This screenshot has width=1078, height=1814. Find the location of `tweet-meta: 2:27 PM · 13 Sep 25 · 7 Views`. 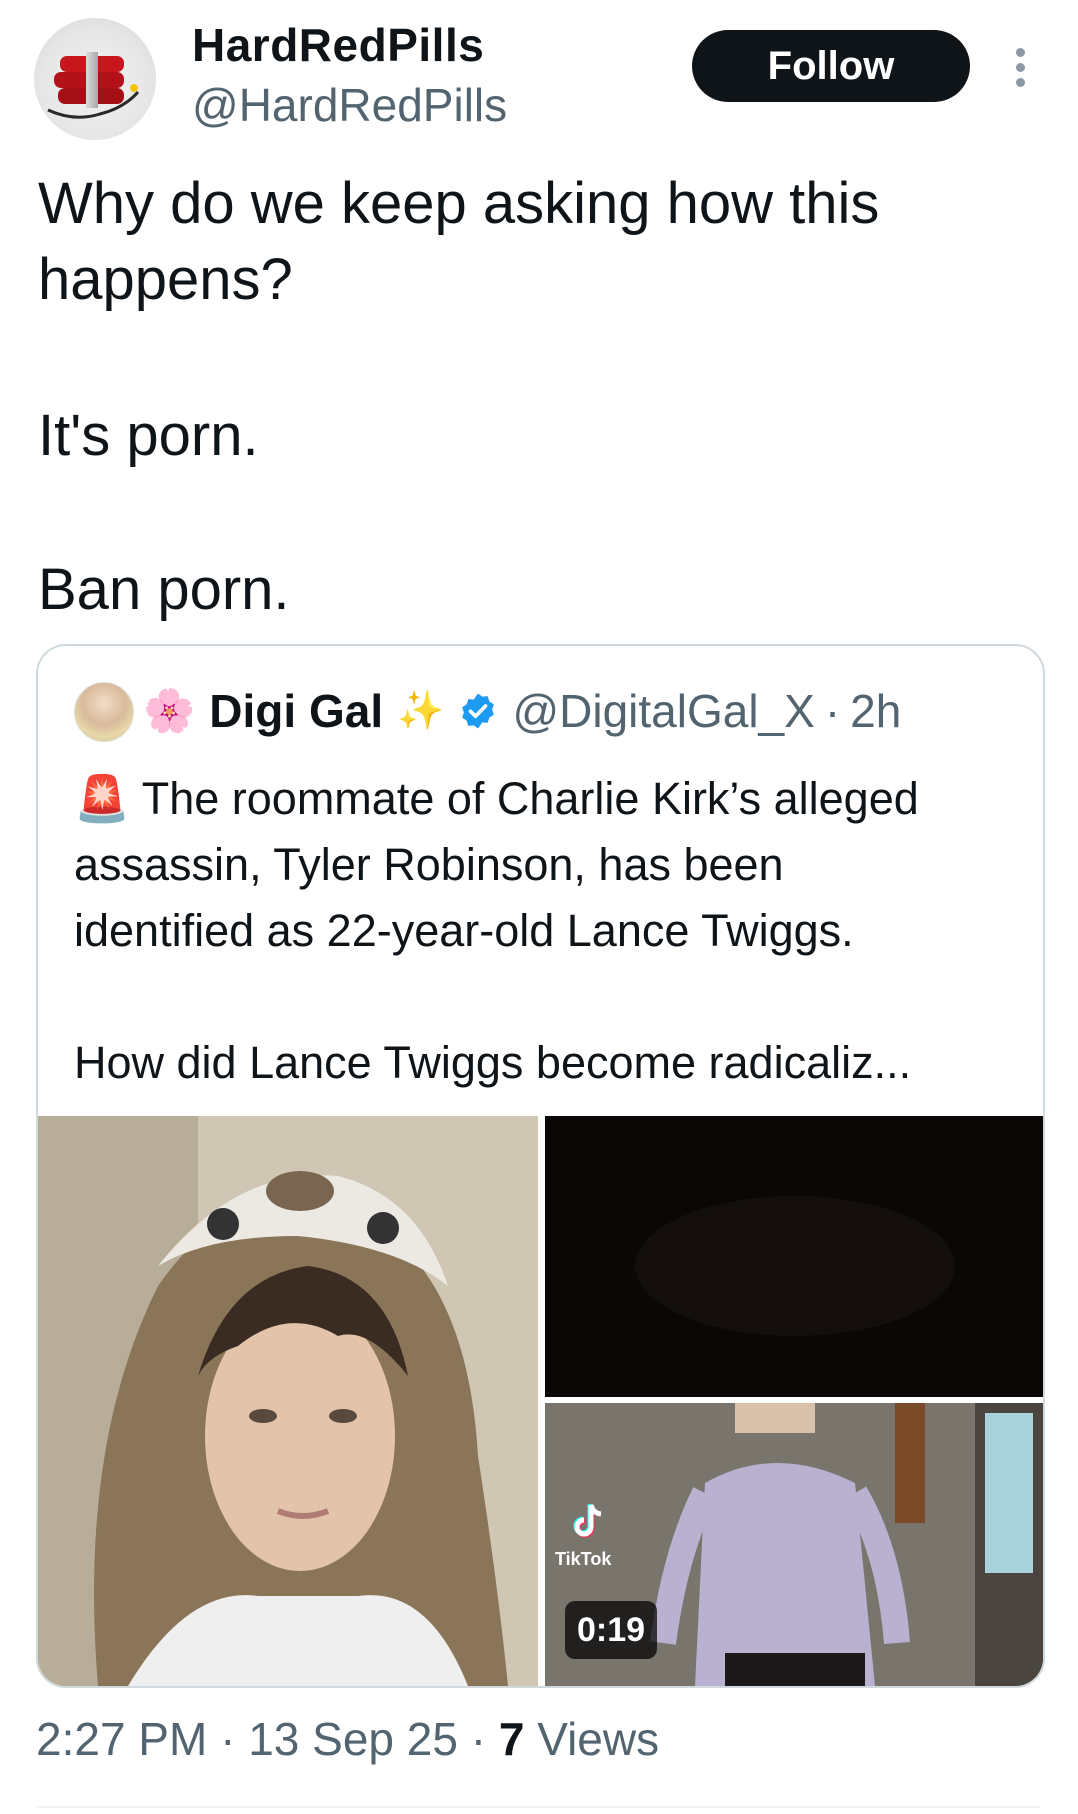

tweet-meta: 2:27 PM · 13 Sep 25 · 7 Views is located at coordinates (347, 1739).